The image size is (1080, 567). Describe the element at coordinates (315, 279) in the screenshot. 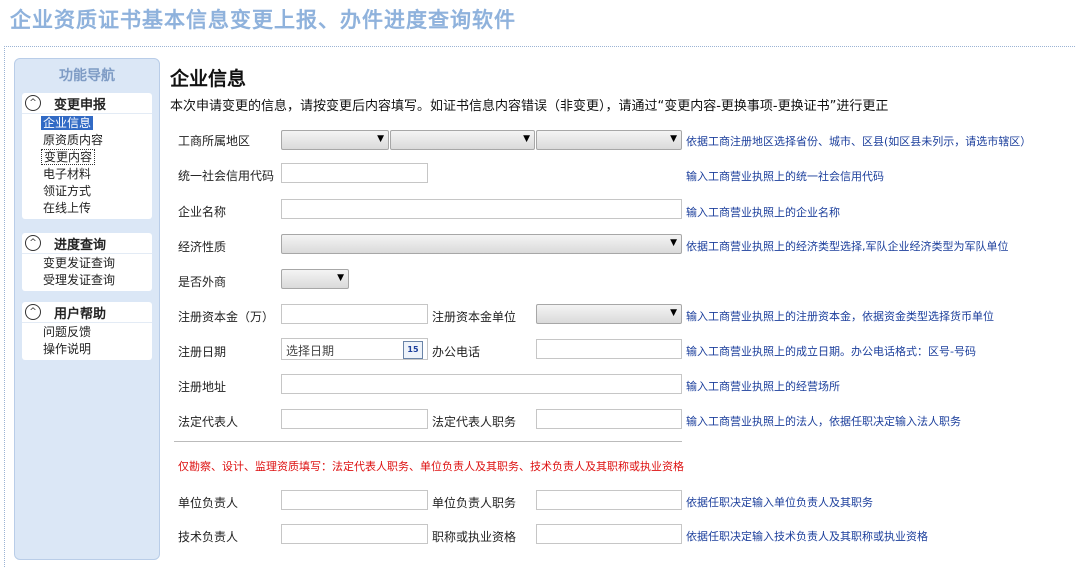

I see `foreign-select: ▼` at that location.